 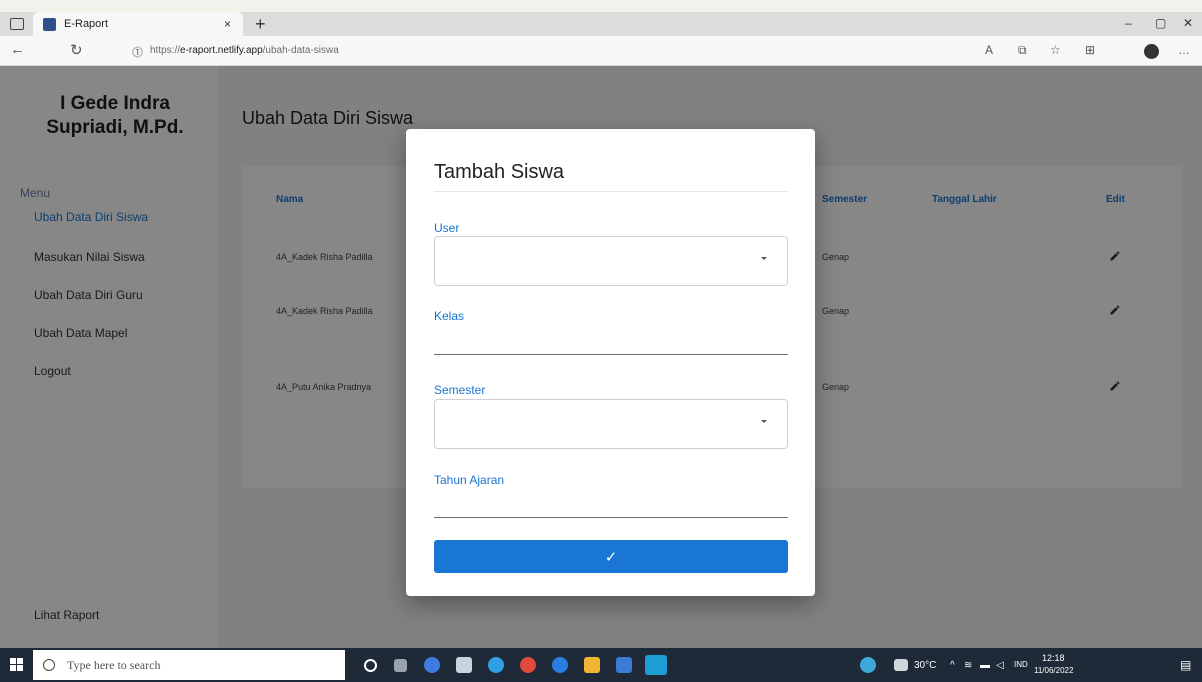 I want to click on collections-icon: ⊞, so click(x=1090, y=50).